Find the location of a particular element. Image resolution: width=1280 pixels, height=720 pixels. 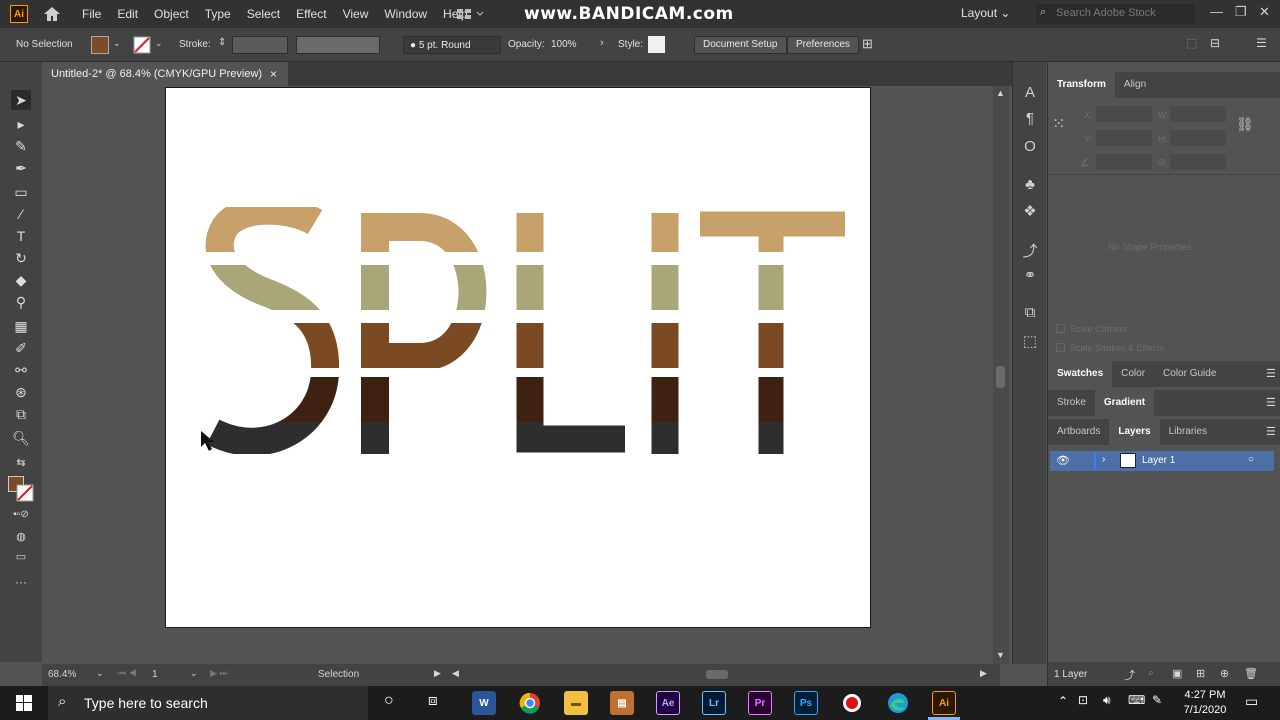

shear-icon: ⧄ is located at coordinates (1161, 162).